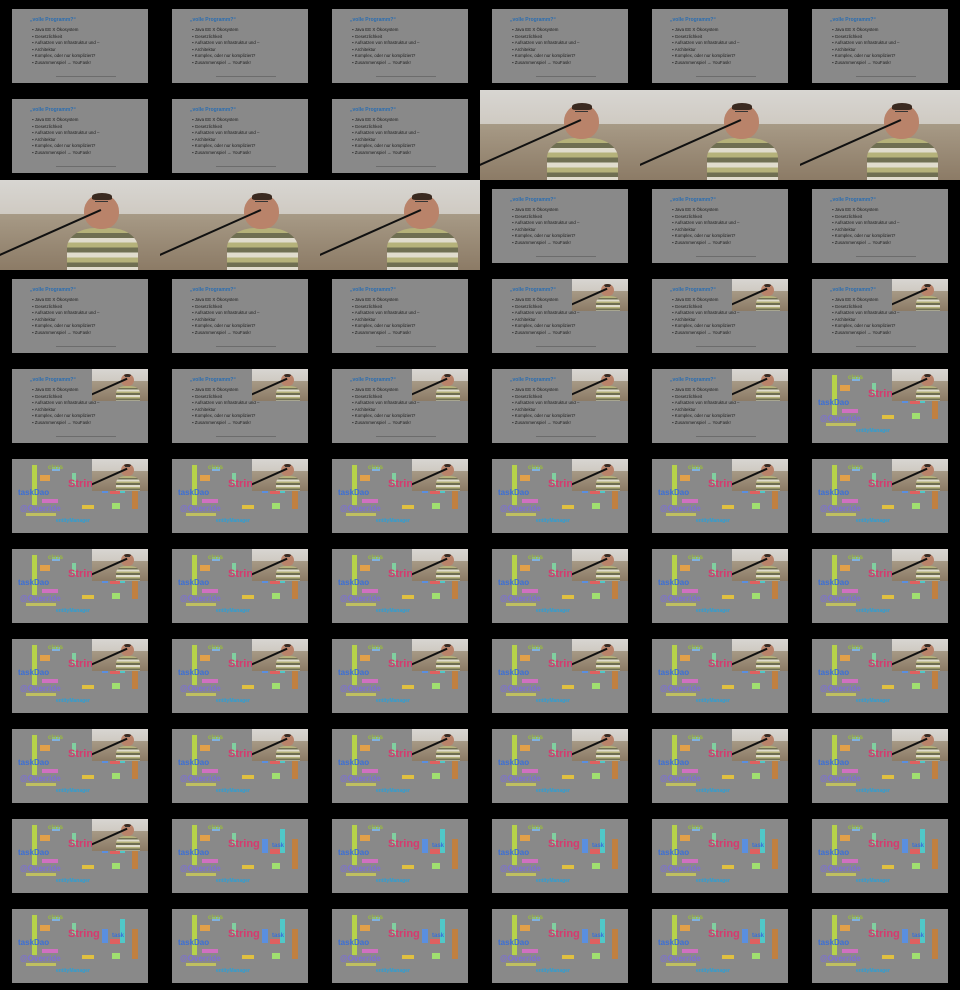 This screenshot has width=960, height=990. Describe the element at coordinates (536, 738) in the screenshot. I see `word-cloud-word: class` at that location.